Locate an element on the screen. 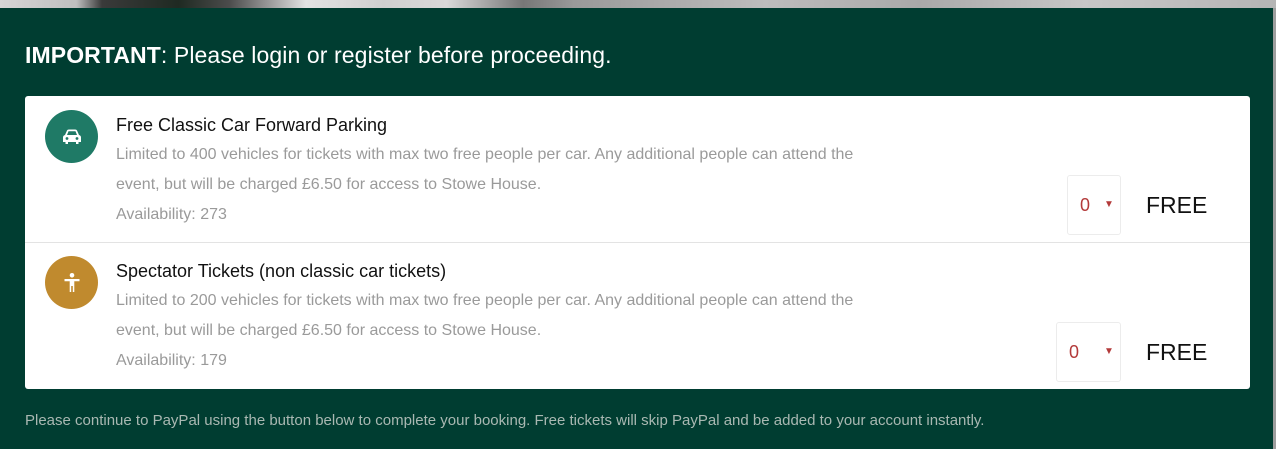 Image resolution: width=1276 pixels, height=449 pixels. notice-label: IMPORTANT is located at coordinates (93, 55).